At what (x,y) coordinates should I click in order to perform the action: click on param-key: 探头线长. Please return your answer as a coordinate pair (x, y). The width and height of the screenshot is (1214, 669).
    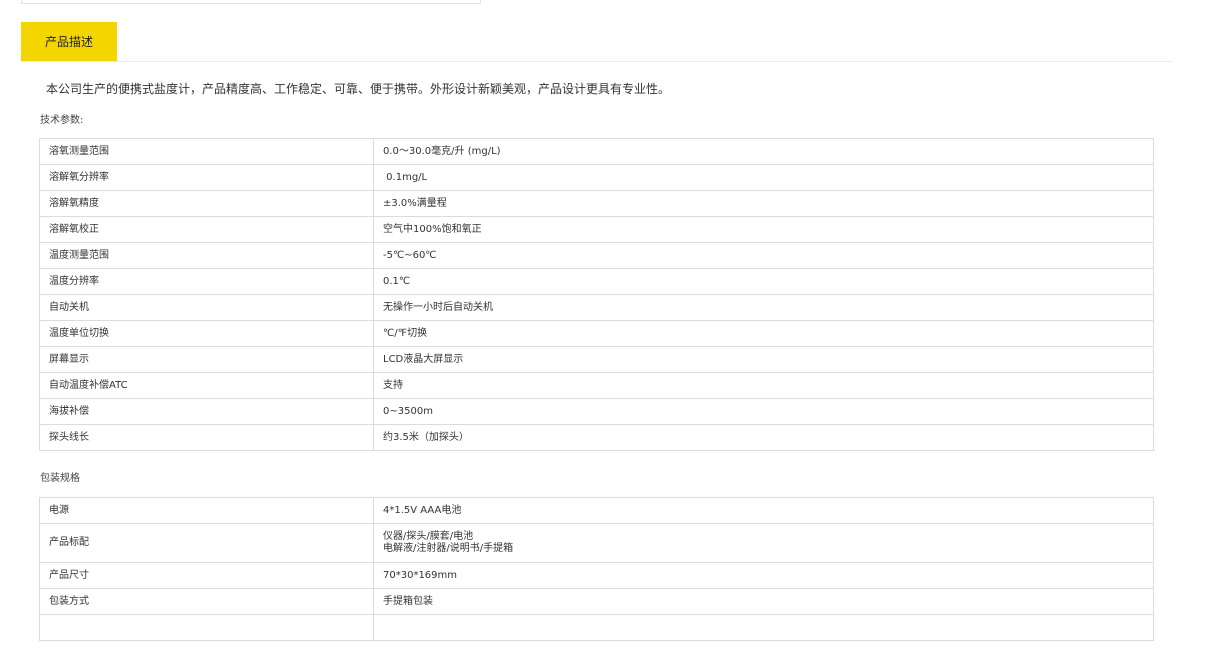
    Looking at the image, I should click on (206, 437).